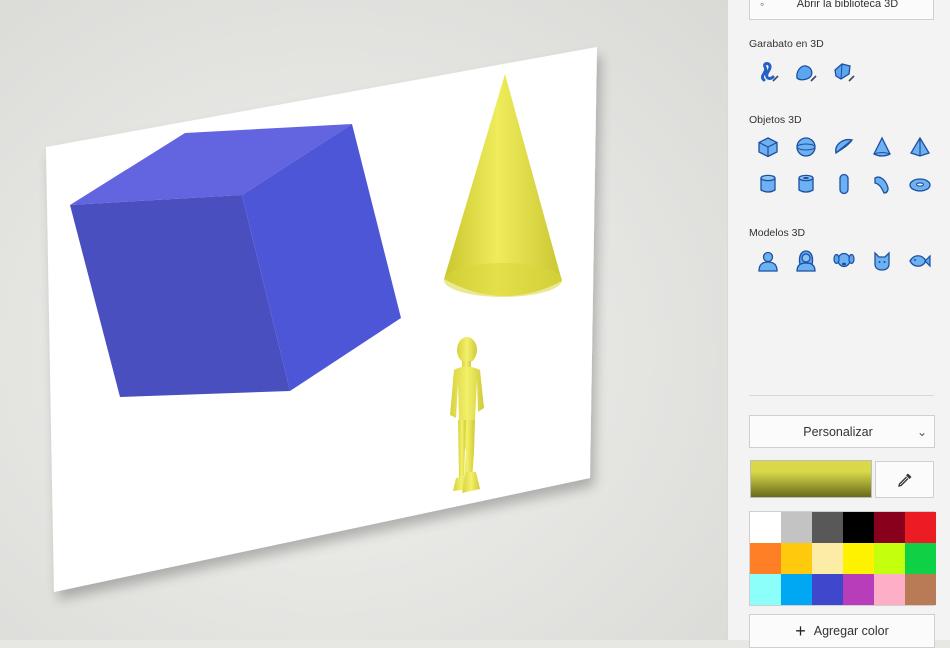  I want to click on tube-doodle-icon, so click(768, 72).